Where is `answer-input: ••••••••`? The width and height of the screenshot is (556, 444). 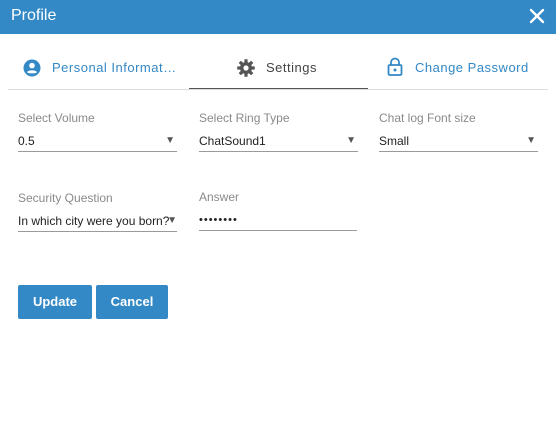
answer-input: •••••••• is located at coordinates (278, 220).